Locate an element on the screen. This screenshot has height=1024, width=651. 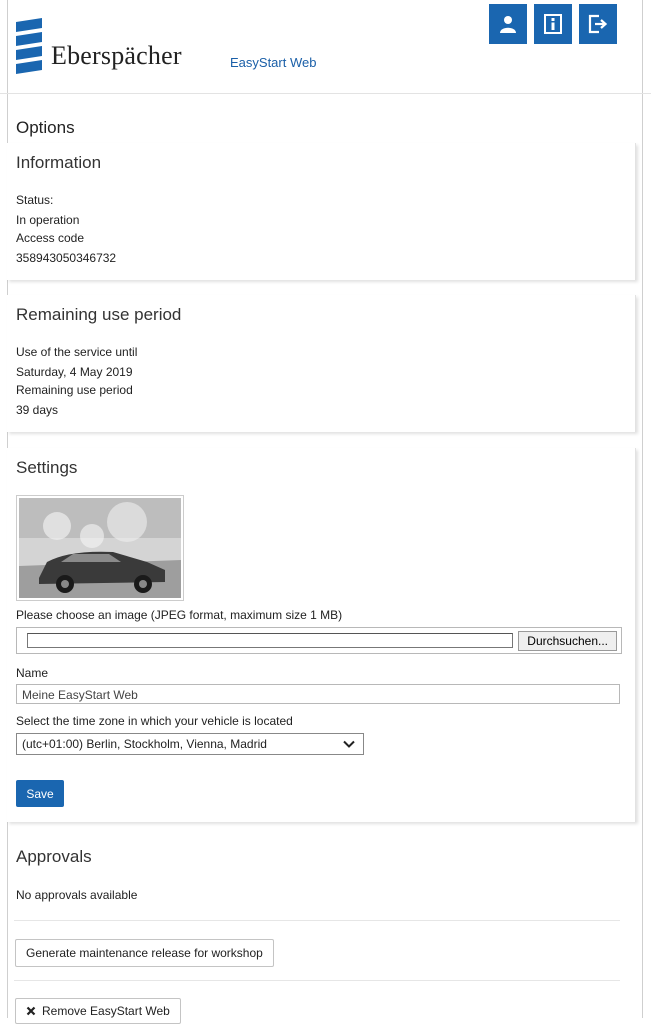
logout-button is located at coordinates (598, 24).